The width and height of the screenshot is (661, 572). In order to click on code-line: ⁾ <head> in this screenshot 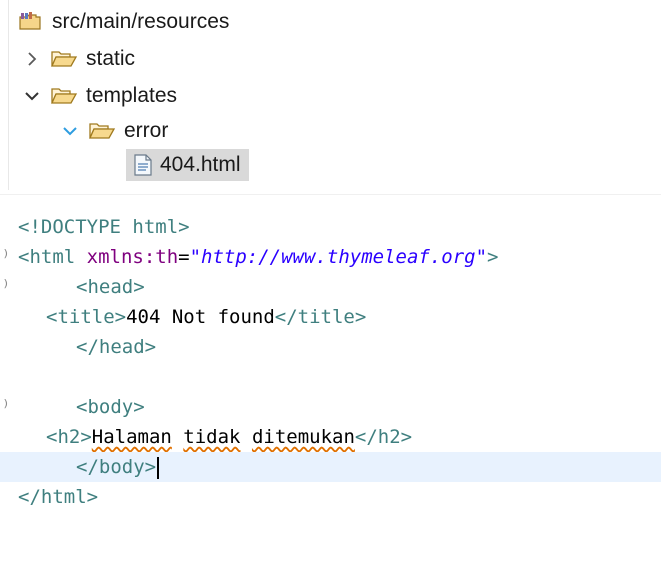, I will do `click(330, 287)`.